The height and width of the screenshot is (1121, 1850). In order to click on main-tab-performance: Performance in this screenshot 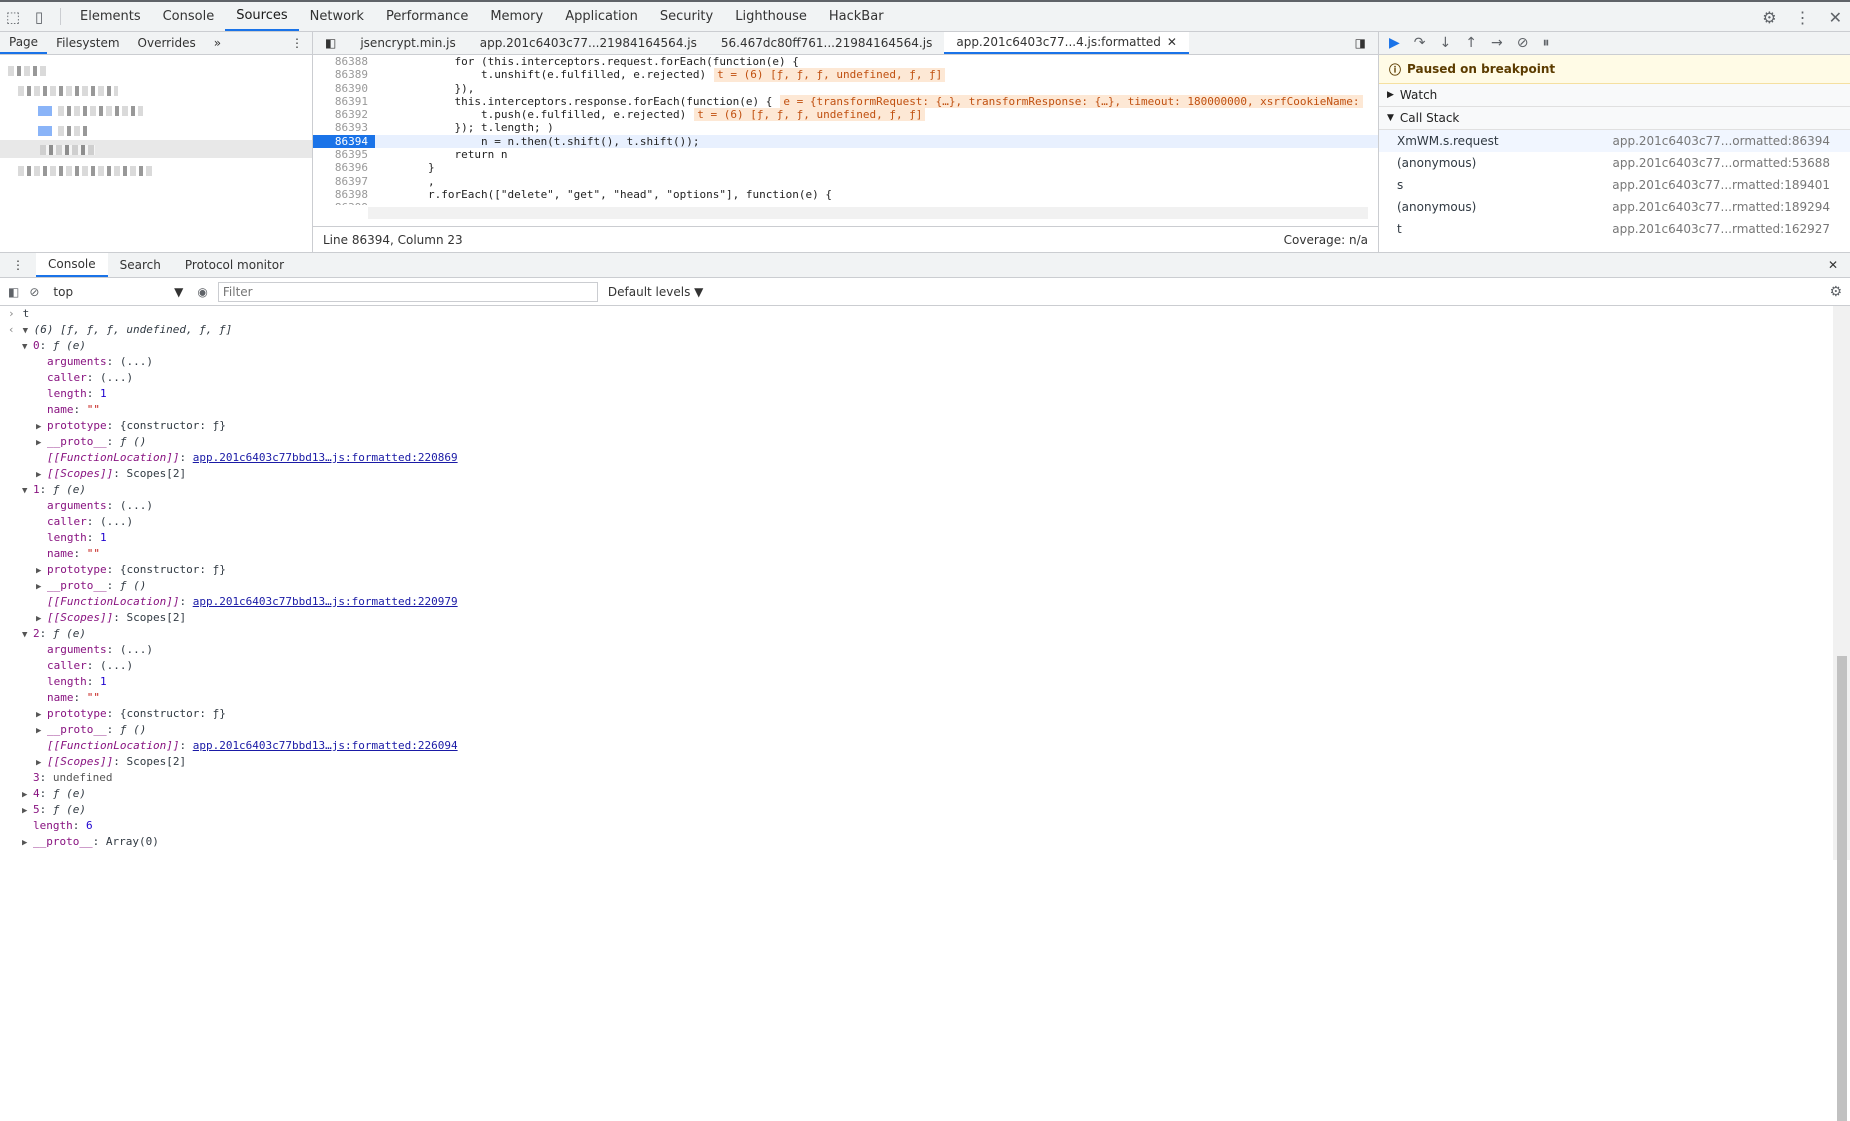, I will do `click(427, 16)`.